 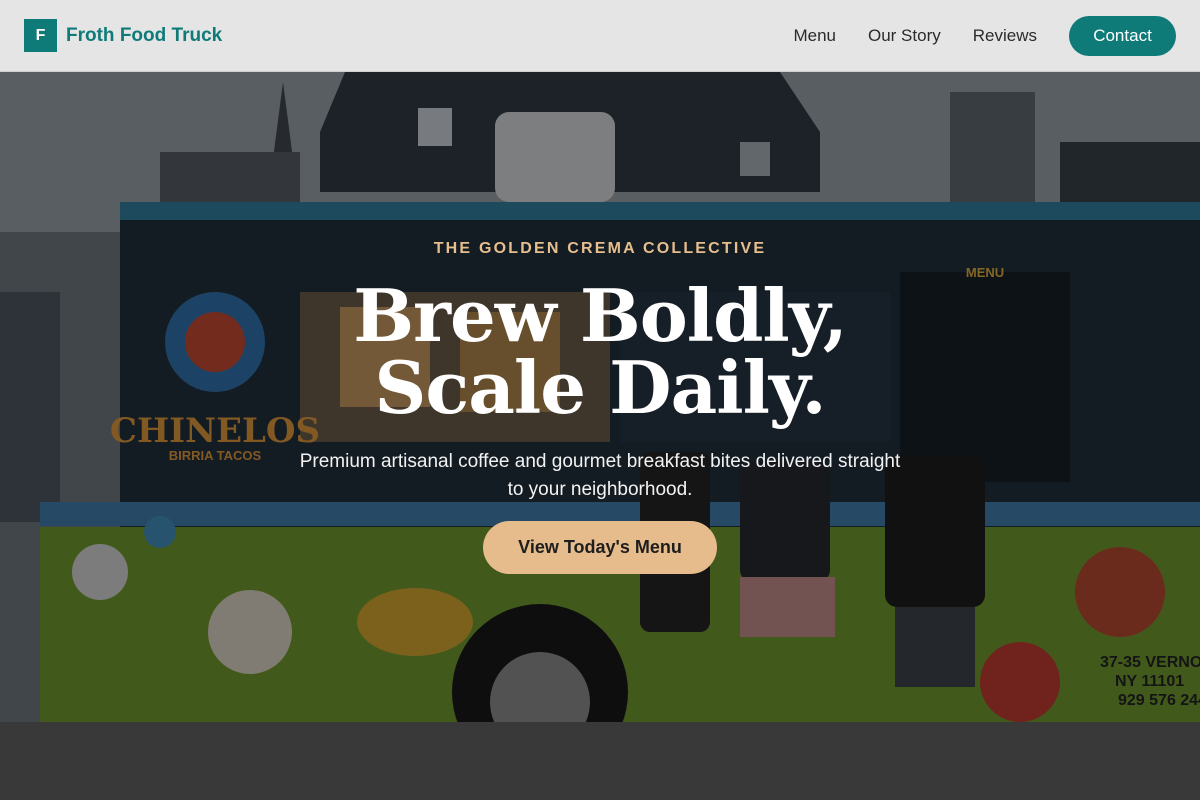 I want to click on headline-line-2: Scale Daily., so click(x=600, y=387).